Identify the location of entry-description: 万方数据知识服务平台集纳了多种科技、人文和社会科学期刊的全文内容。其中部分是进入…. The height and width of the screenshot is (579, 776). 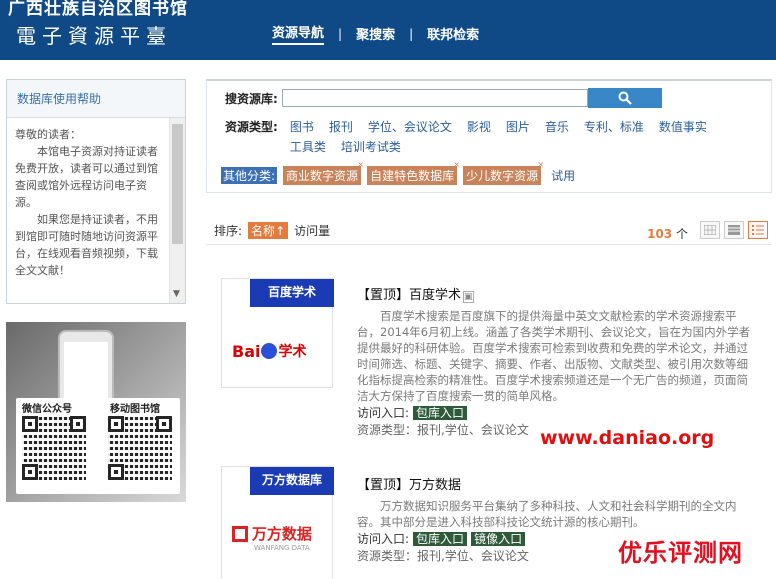
(547, 513).